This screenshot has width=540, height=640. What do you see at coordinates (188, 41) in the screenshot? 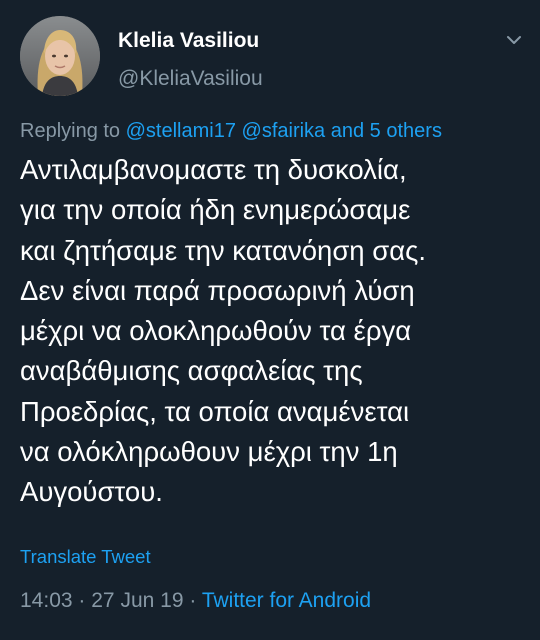
I see `author-display-name: Klelia Vasiliou` at bounding box center [188, 41].